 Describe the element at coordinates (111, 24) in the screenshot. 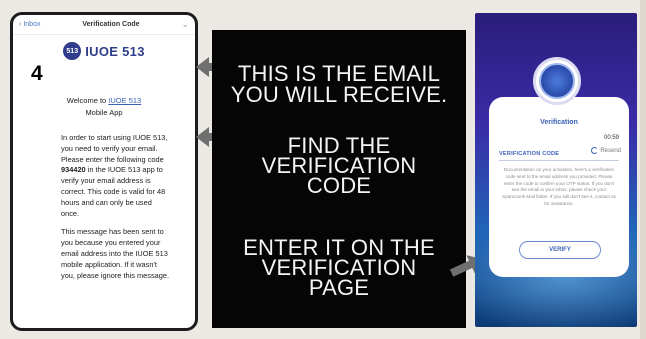

I see `email-subject: Verification Code` at that location.